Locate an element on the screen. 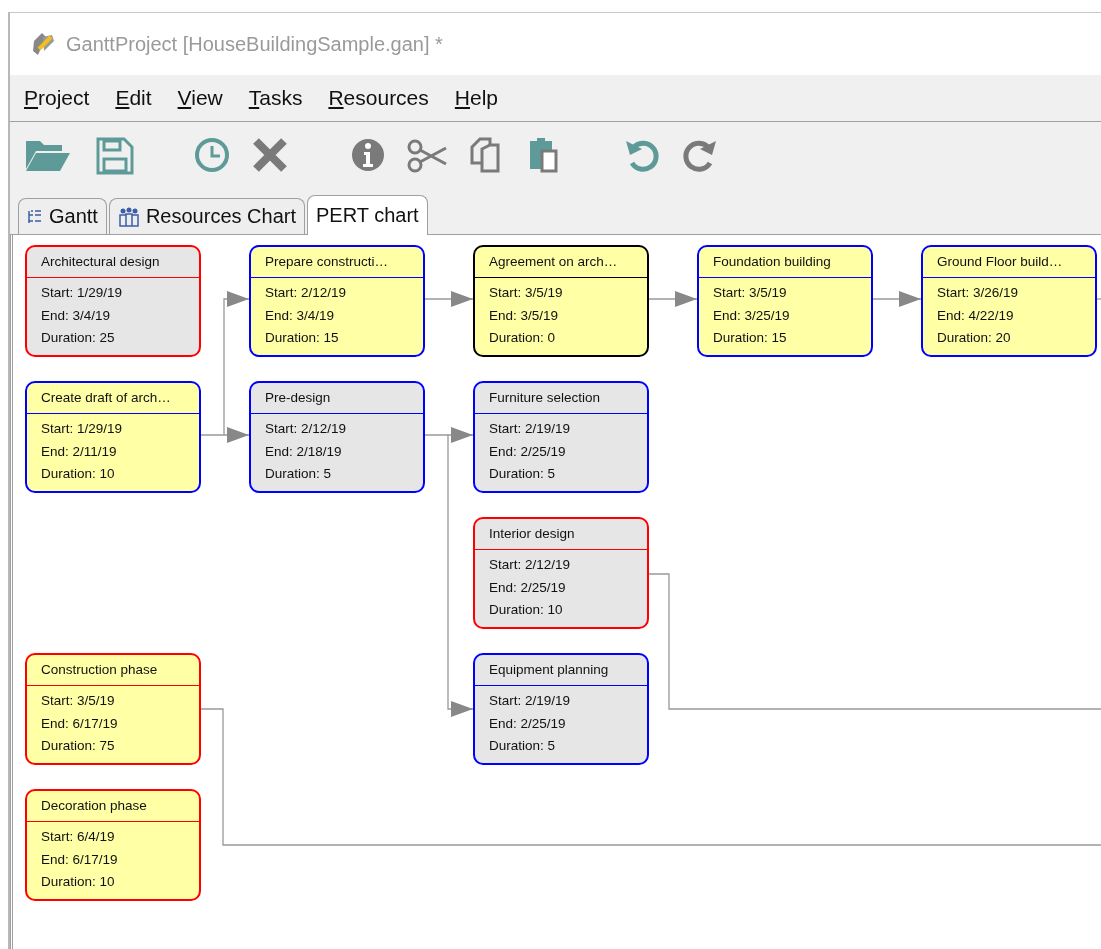 This screenshot has height=949, width=1101. window-title: GanttProject [HouseBuildingSample.gan] * is located at coordinates (254, 44).